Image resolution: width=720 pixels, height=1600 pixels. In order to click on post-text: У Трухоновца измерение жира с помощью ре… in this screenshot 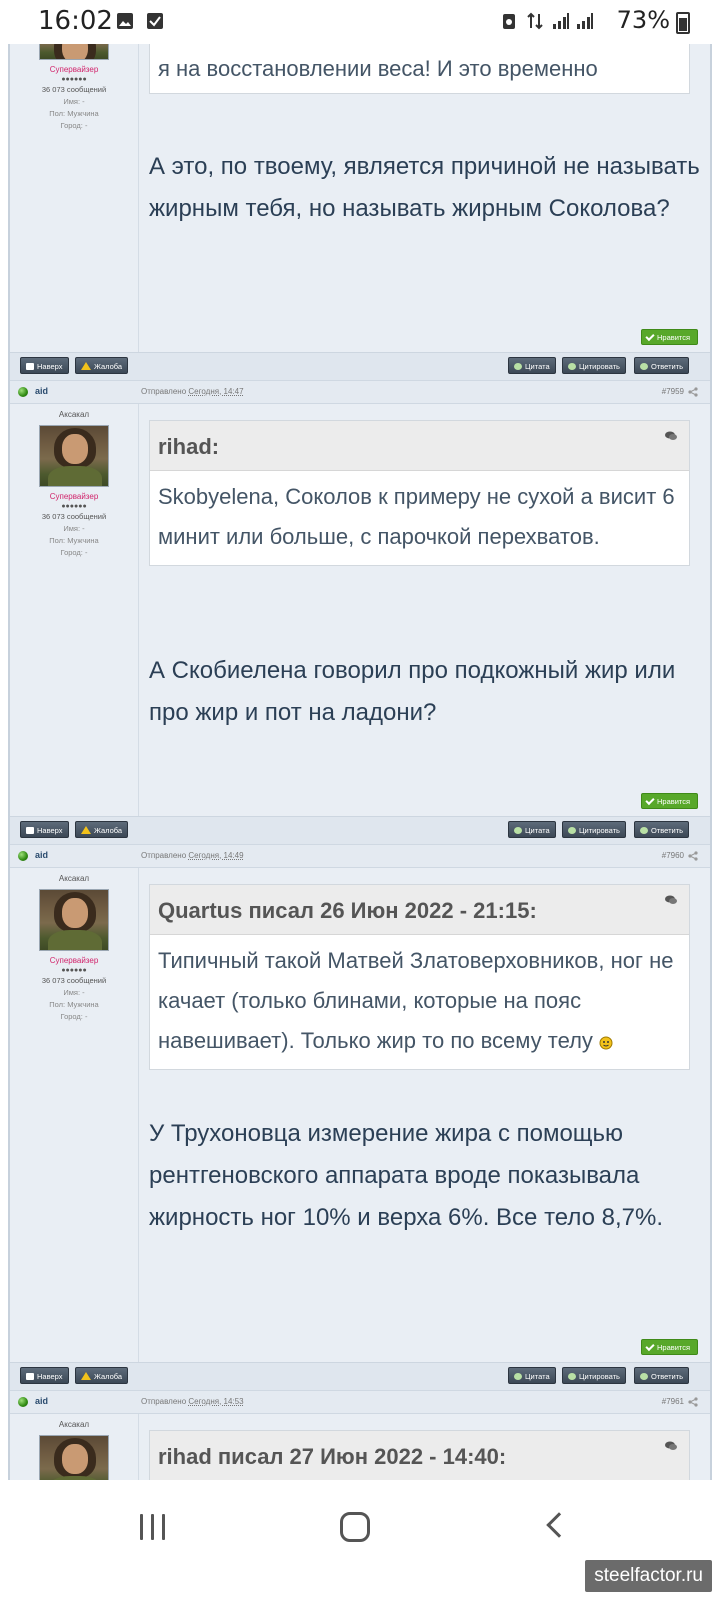, I will do `click(406, 1175)`.